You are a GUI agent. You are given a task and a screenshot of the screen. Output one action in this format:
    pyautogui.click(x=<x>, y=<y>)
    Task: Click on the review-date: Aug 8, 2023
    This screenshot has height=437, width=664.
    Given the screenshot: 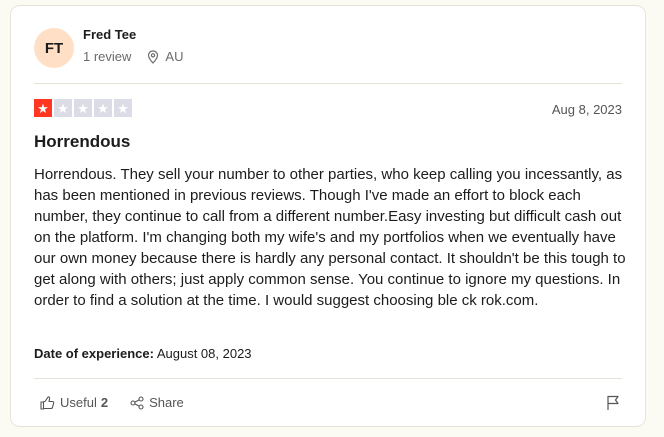 What is the action you would take?
    pyautogui.click(x=586, y=109)
    